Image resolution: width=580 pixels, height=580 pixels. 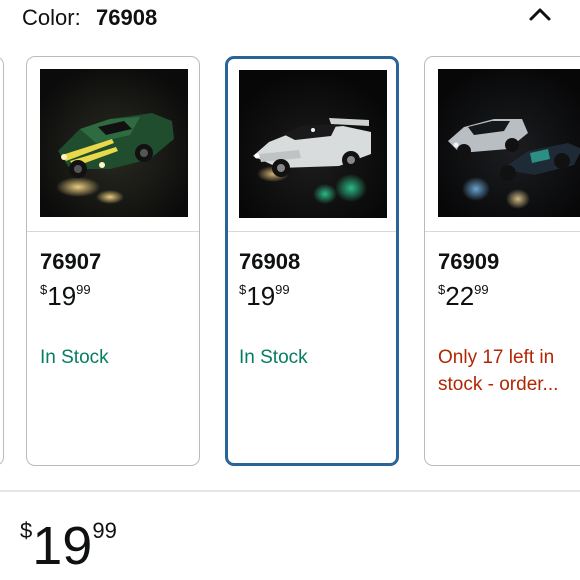 I want to click on main-price-whole: 19, so click(x=62, y=546).